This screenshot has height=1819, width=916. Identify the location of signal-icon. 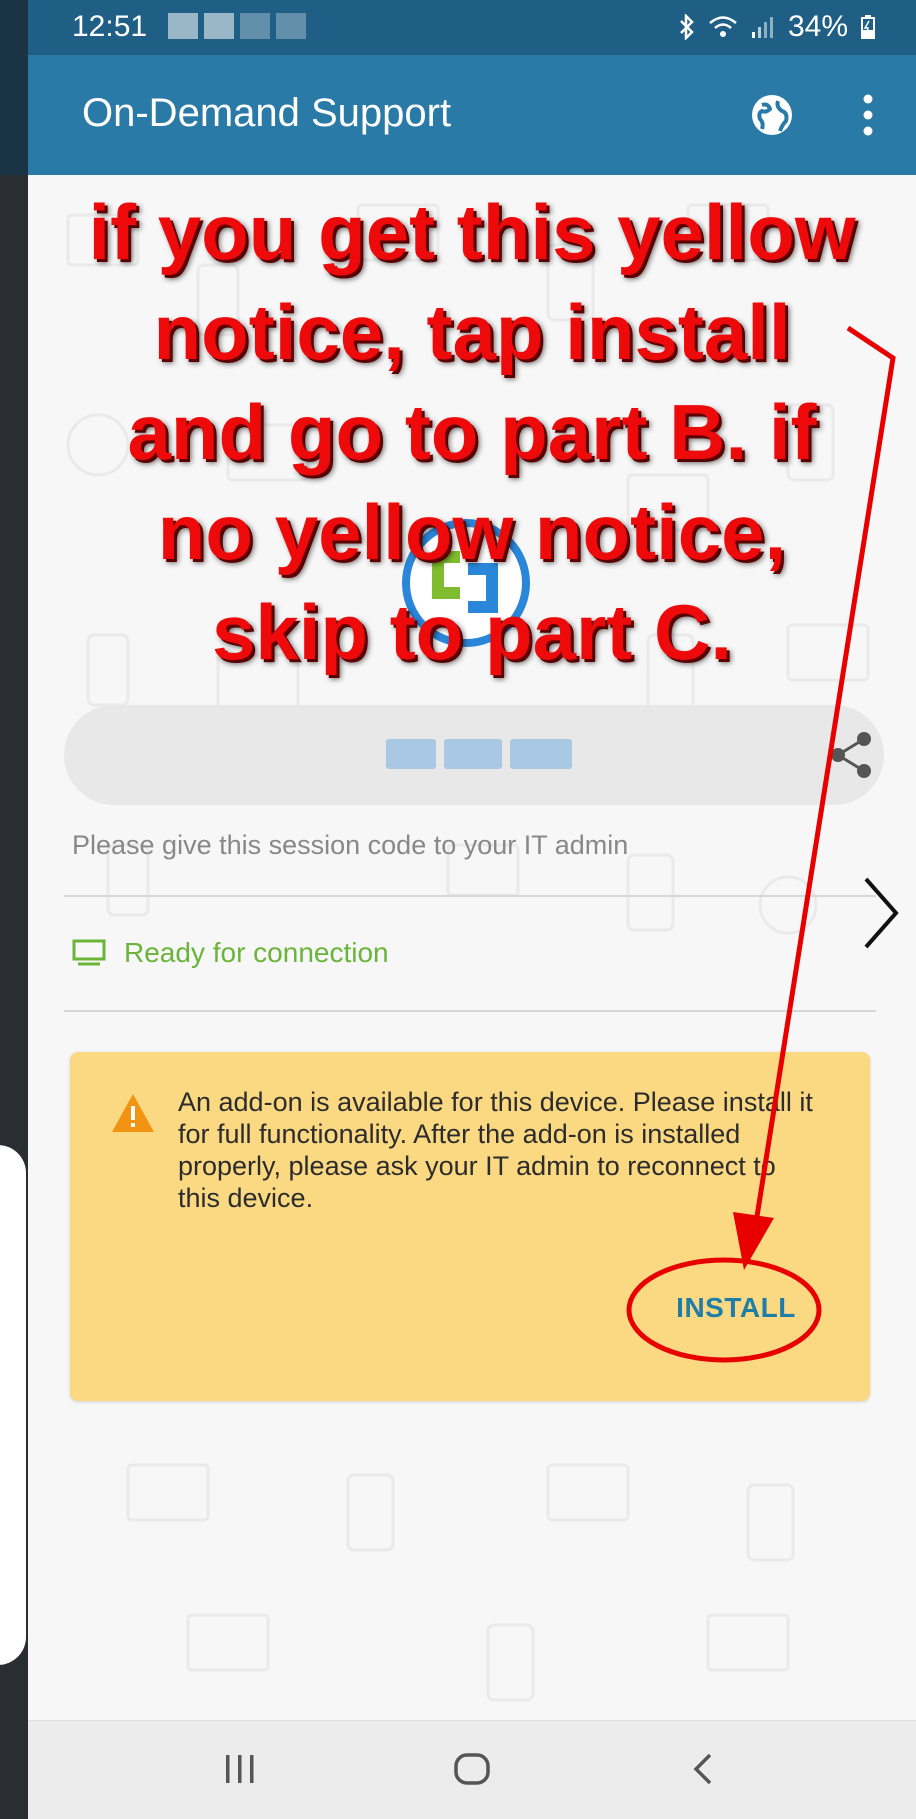
(762, 27).